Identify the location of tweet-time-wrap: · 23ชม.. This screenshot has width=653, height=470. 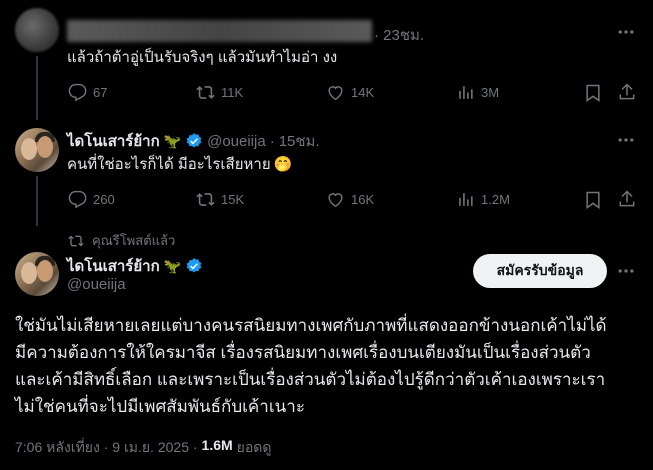
(399, 35).